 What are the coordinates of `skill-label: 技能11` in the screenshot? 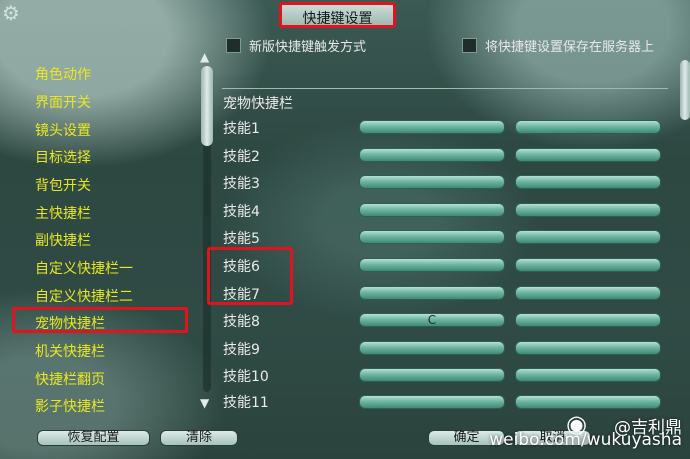 It's located at (246, 403).